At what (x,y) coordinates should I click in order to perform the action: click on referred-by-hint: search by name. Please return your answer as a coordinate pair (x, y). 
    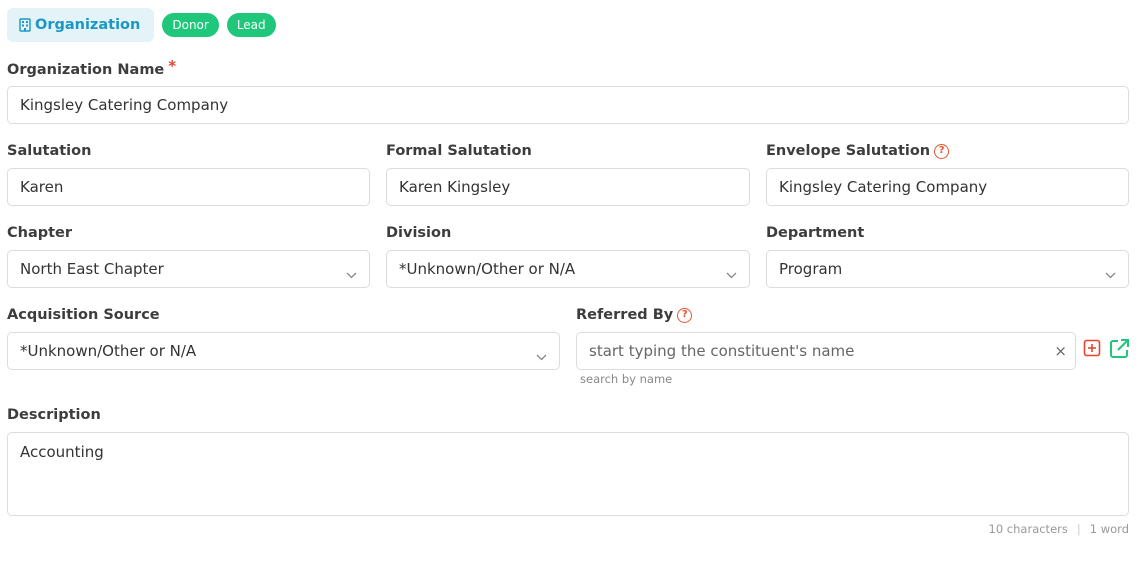
    Looking at the image, I should click on (626, 379).